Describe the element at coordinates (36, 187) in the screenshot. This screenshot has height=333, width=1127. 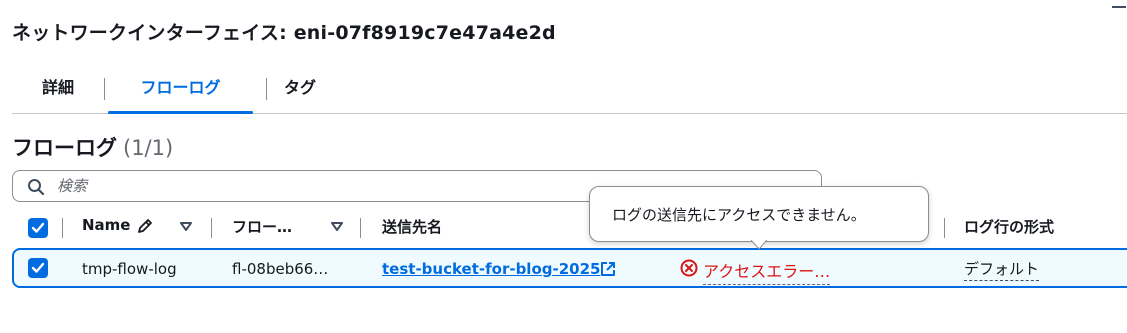
I see `search-icon` at that location.